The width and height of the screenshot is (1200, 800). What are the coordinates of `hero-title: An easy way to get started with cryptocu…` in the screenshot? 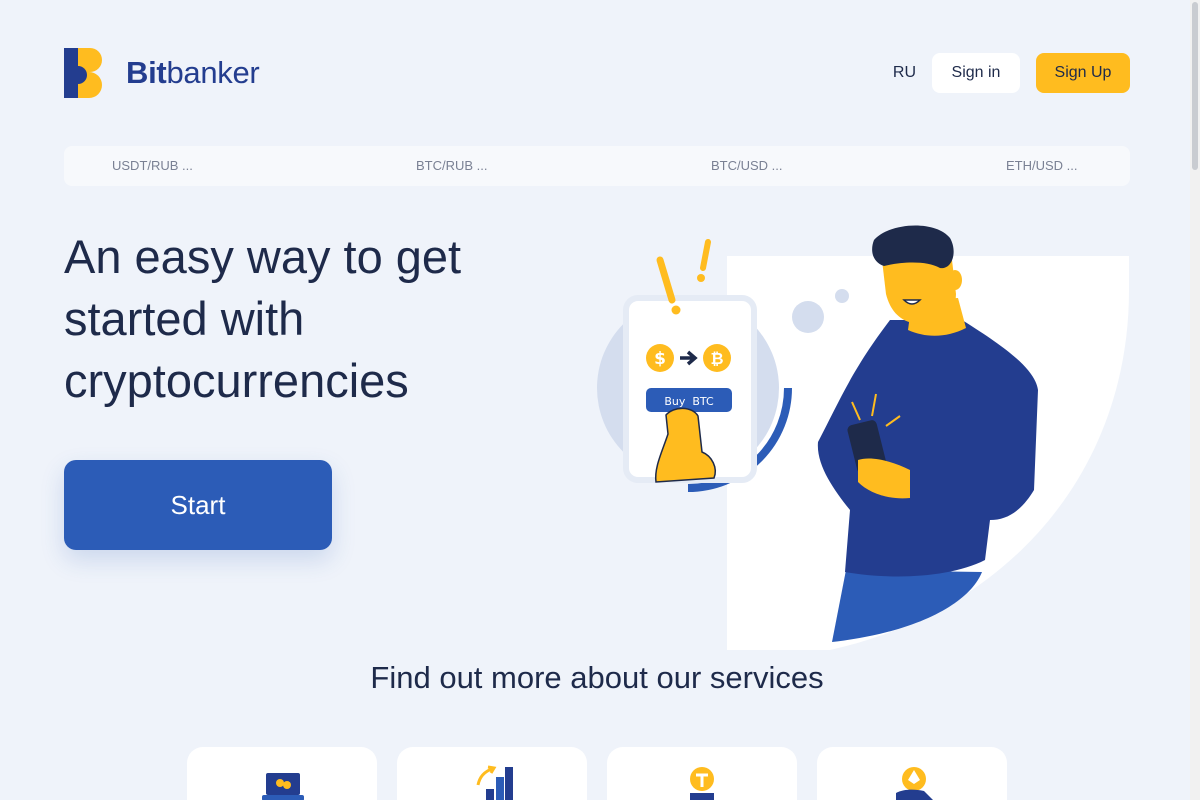 It's located at (263, 318).